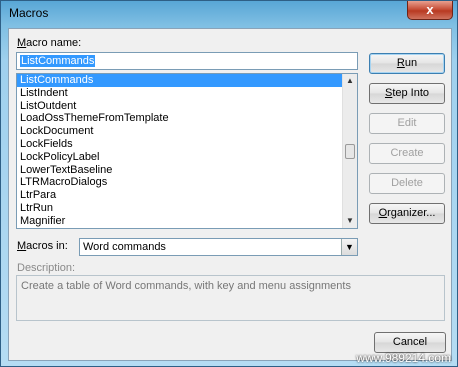 Image resolution: width=458 pixels, height=367 pixels. What do you see at coordinates (218, 247) in the screenshot?
I see `macros-in-select: Word commands ▼` at bounding box center [218, 247].